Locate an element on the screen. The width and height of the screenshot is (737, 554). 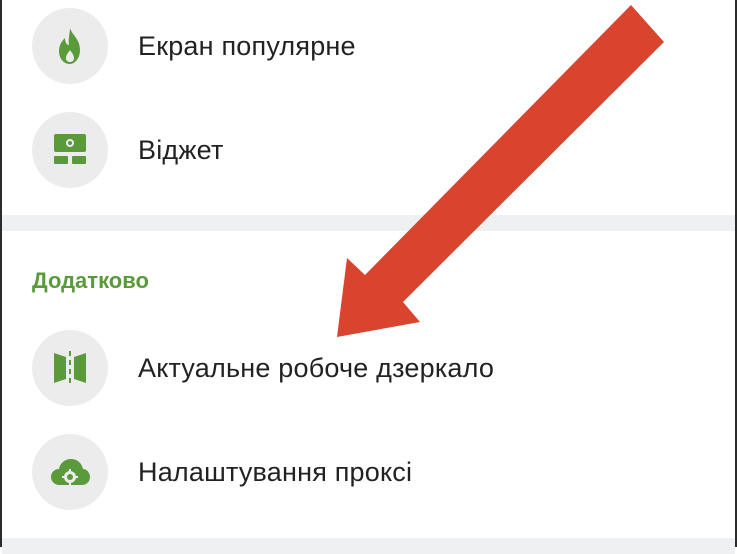
cloud-gear-icon-badge is located at coordinates (70, 472).